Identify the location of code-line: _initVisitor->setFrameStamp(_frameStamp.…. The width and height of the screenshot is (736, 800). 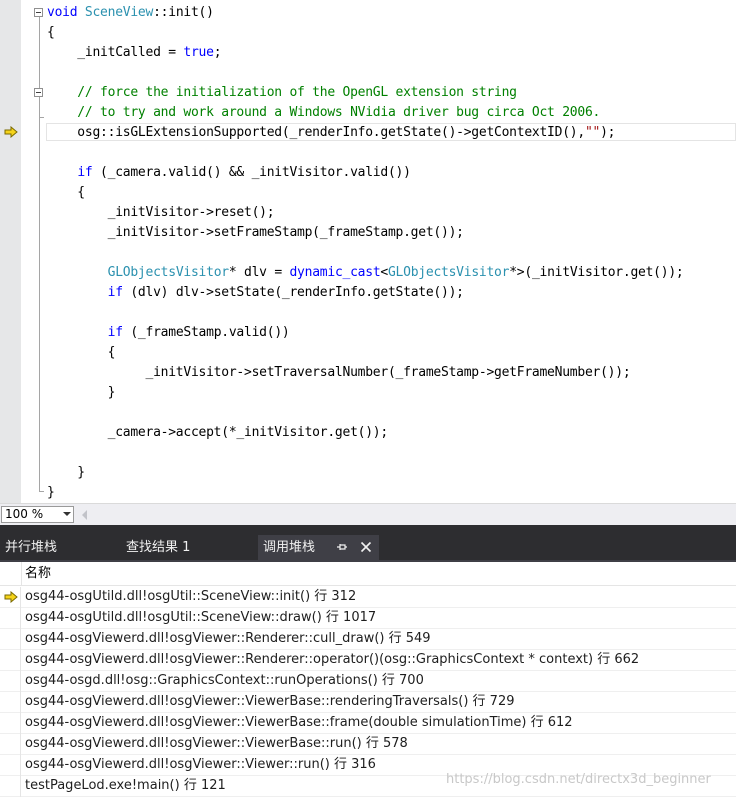
(255, 233).